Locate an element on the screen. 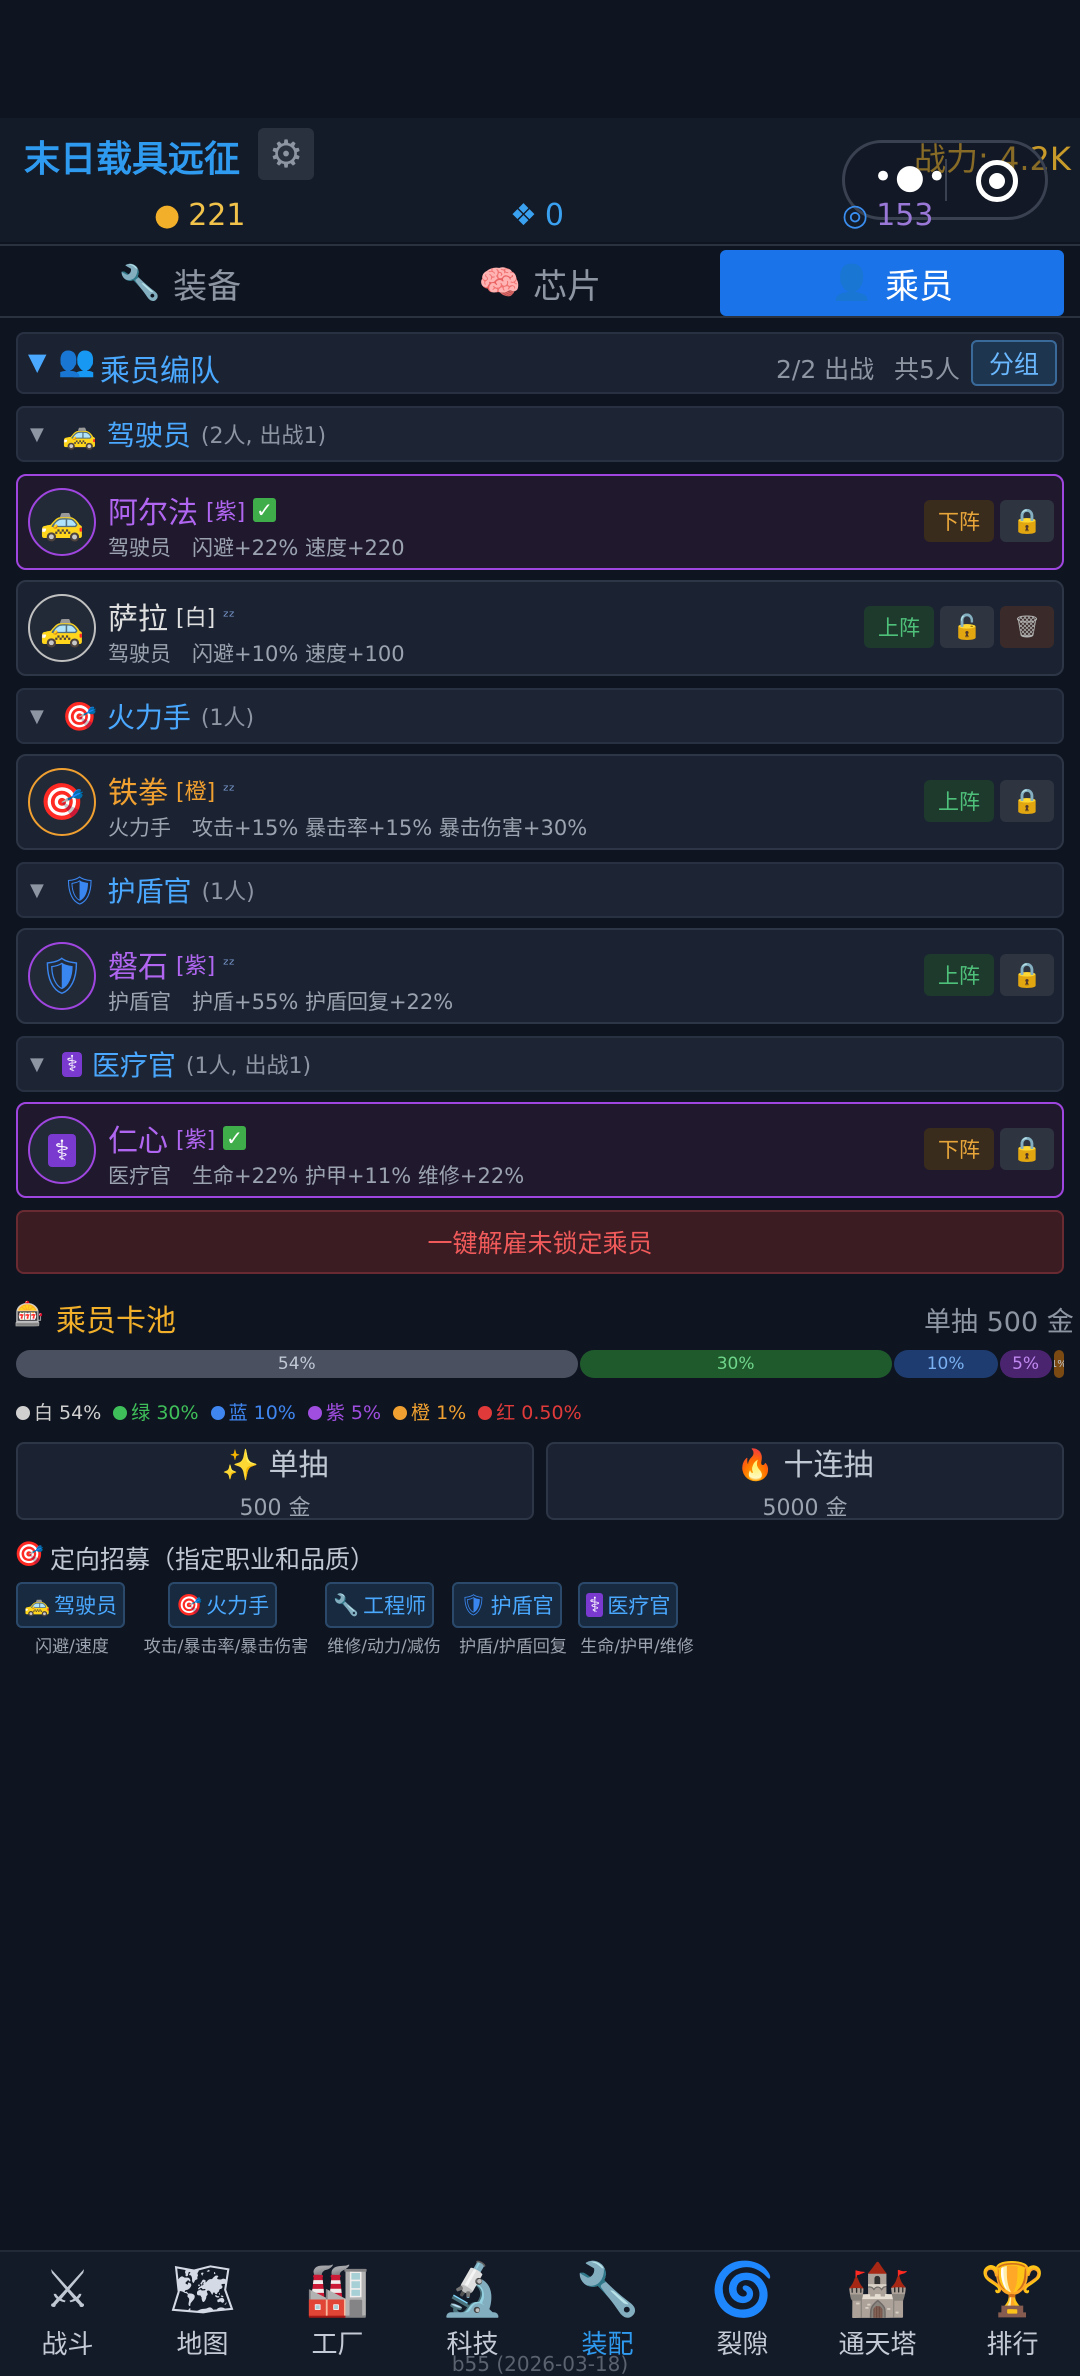  group-header-gunner: ▼ 🎯 火力手 (1人) is located at coordinates (540, 716).